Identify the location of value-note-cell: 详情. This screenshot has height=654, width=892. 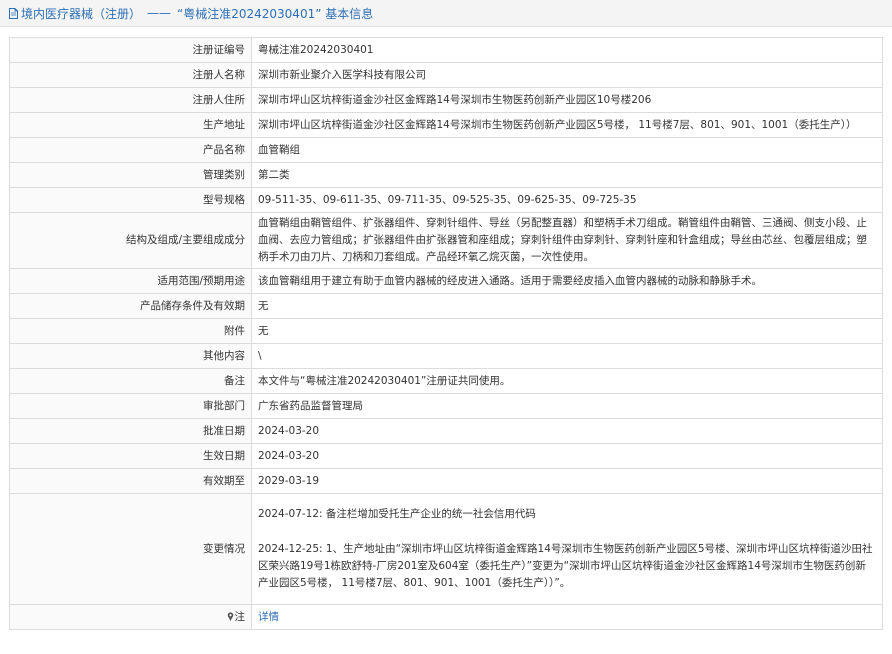
(567, 617).